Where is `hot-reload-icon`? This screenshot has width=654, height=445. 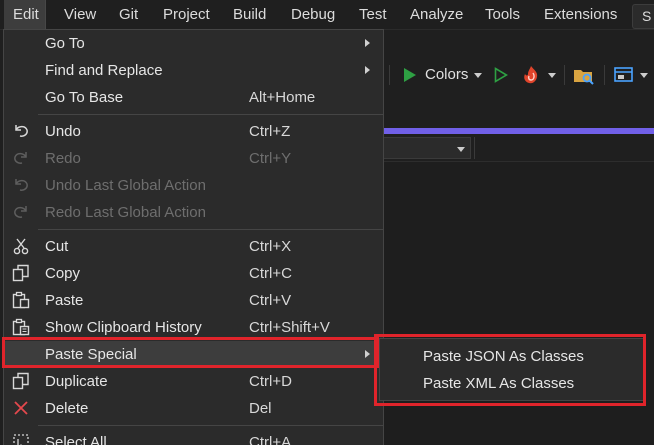
hot-reload-icon is located at coordinates (531, 76).